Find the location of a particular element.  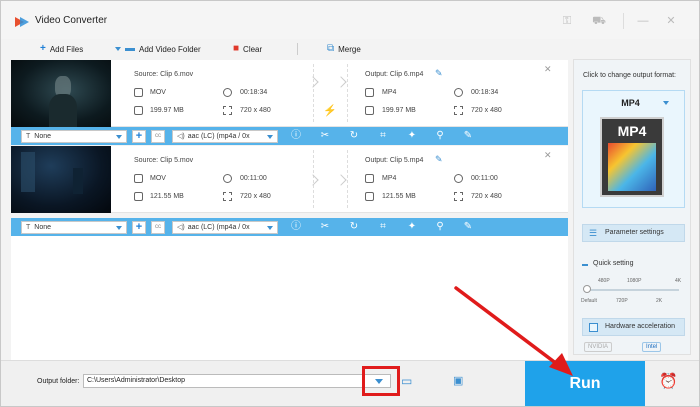

film-art is located at coordinates (632, 167).